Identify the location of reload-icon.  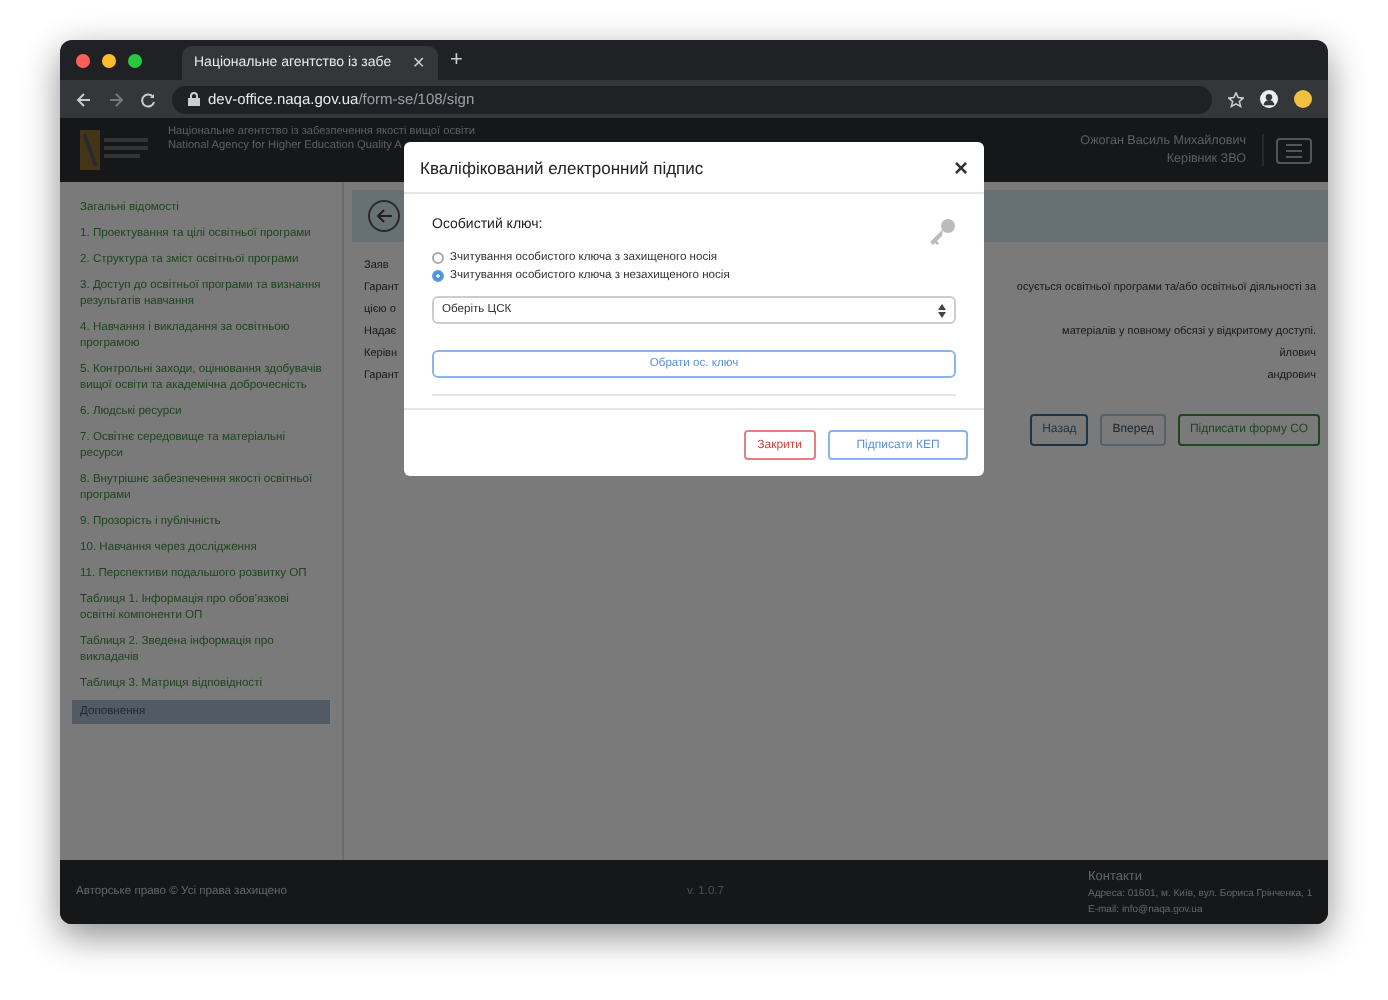
(148, 99).